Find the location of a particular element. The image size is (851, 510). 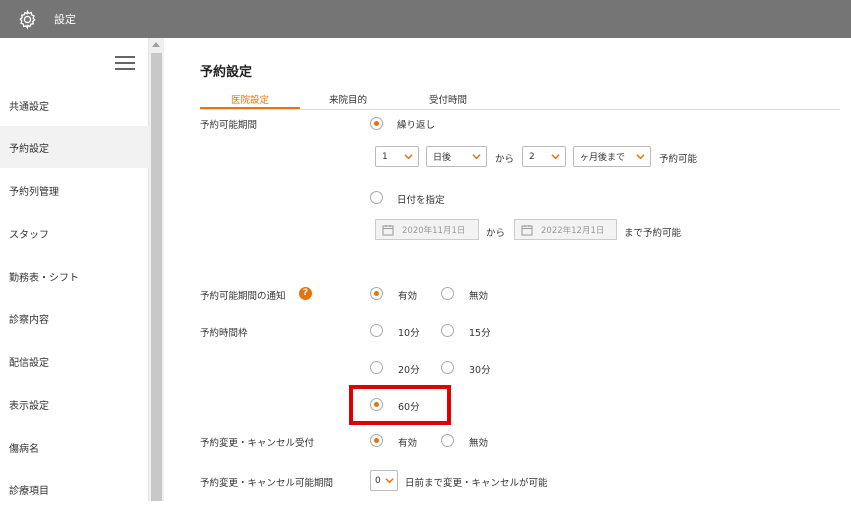

sidebar-item-label: 配信設定 is located at coordinates (29, 363).